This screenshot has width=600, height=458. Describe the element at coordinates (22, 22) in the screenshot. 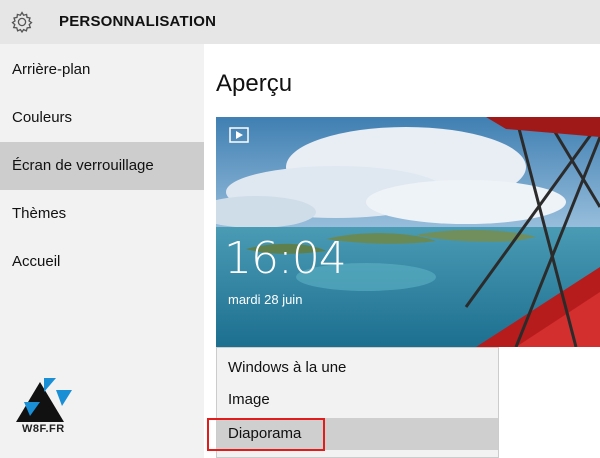

I see `gear-icon` at that location.